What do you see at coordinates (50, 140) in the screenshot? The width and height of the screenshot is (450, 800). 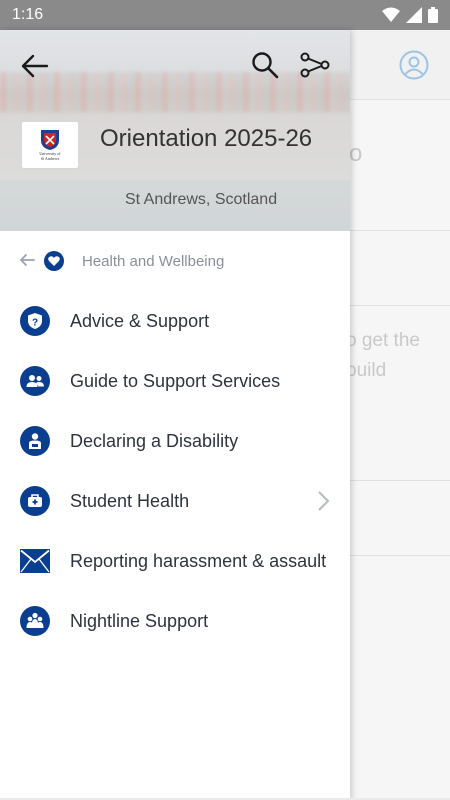 I see `crest-icon` at bounding box center [50, 140].